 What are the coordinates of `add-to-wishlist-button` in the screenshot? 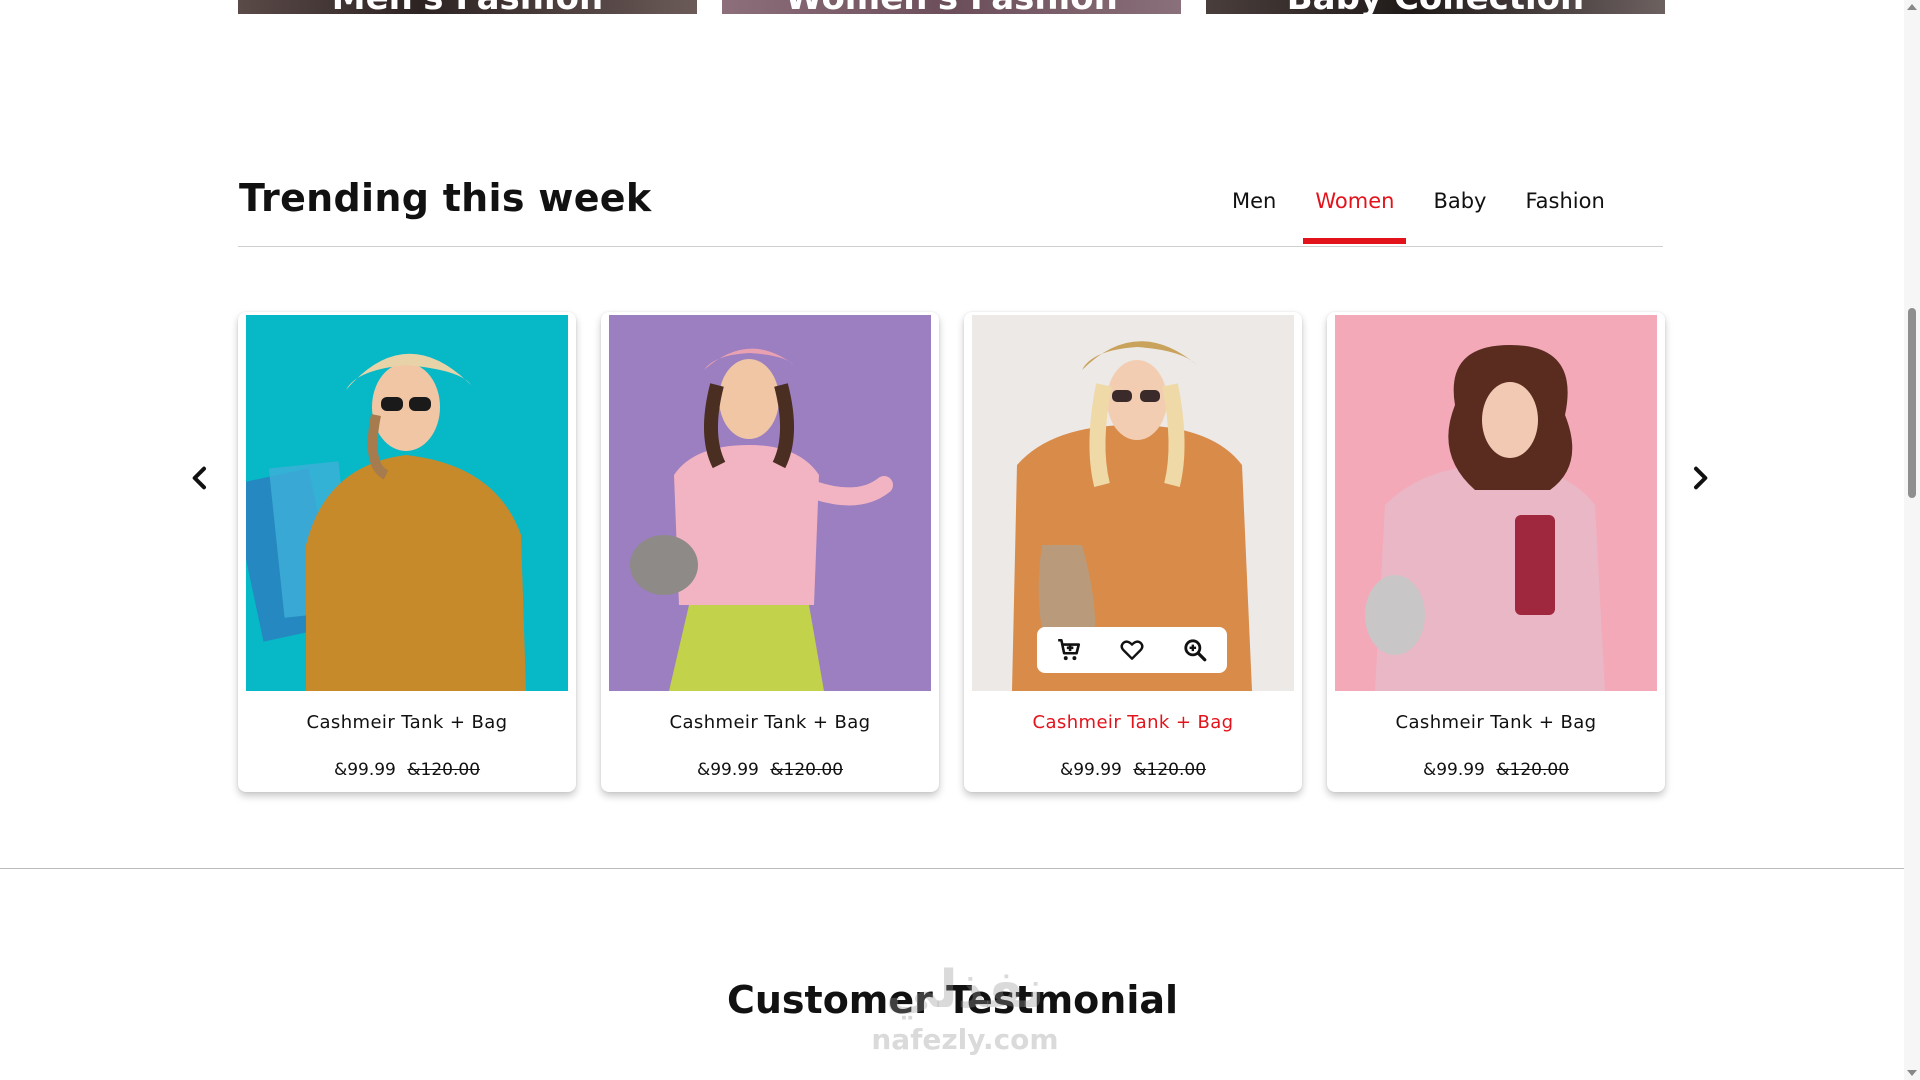 It's located at (1132, 650).